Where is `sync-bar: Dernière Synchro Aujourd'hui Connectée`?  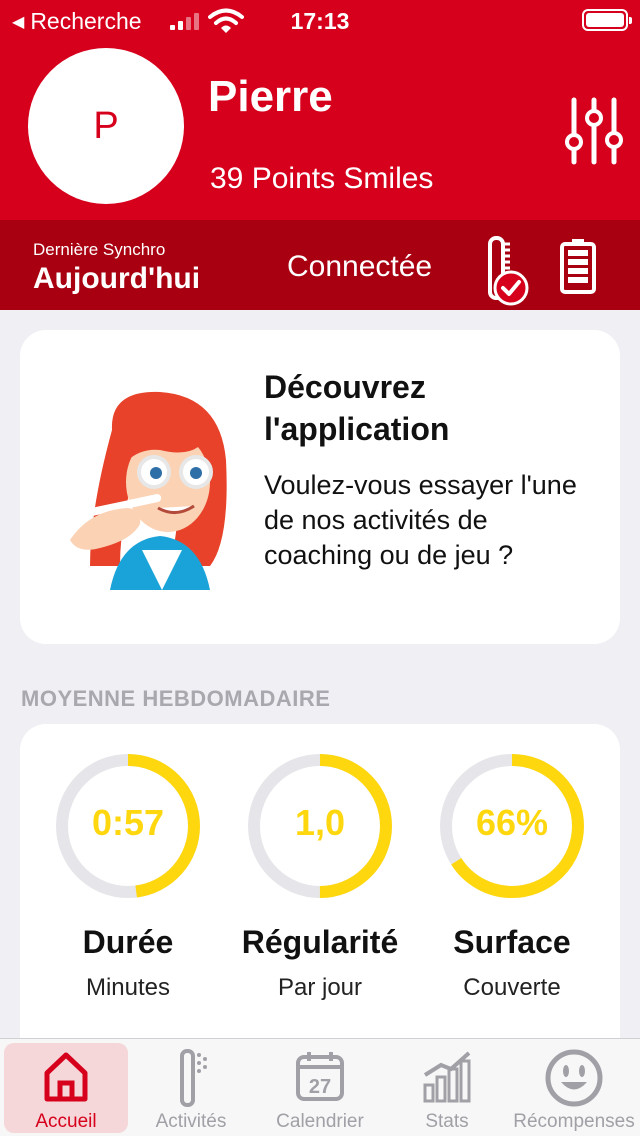 sync-bar: Dernière Synchro Aujourd'hui Connectée is located at coordinates (320, 265).